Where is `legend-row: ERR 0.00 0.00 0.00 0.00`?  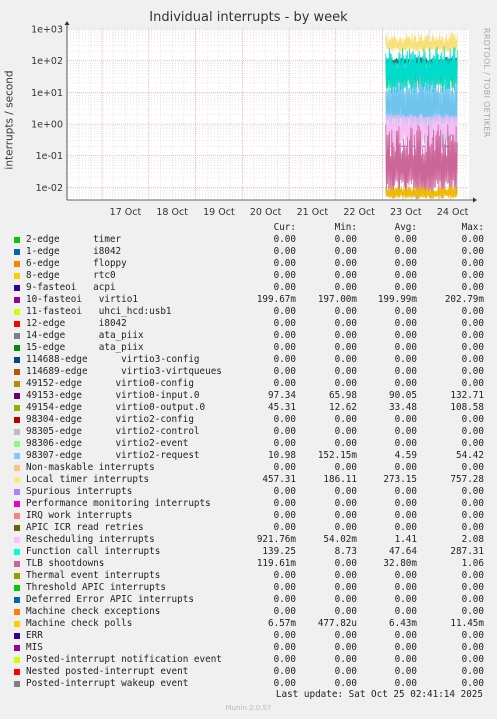 legend-row: ERR 0.00 0.00 0.00 0.00 is located at coordinates (248, 636).